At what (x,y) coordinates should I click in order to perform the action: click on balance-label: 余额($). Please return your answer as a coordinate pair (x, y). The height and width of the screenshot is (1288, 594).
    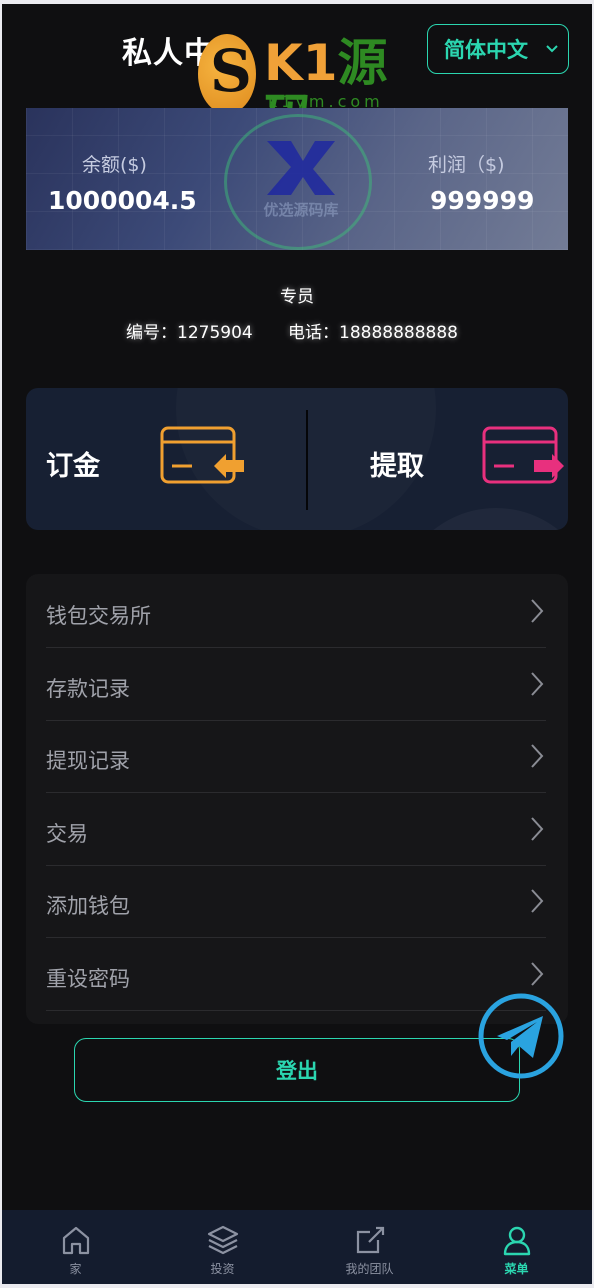
    Looking at the image, I should click on (114, 165).